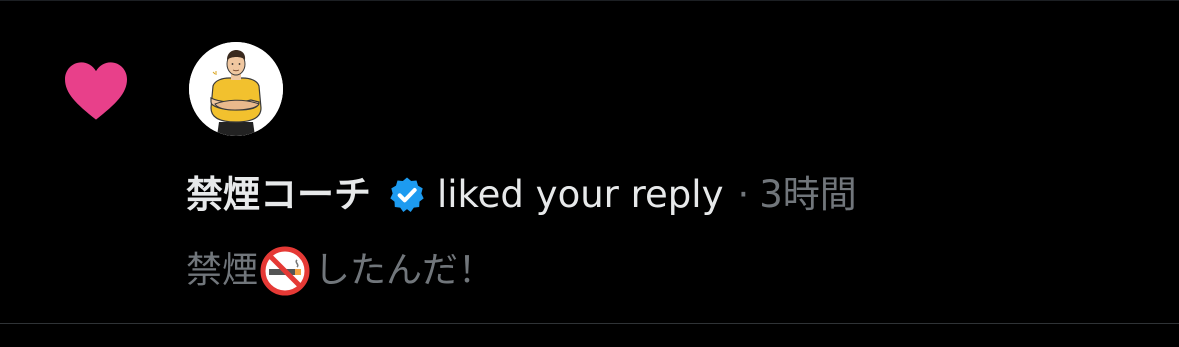  I want to click on verified-badge-icon, so click(407, 194).